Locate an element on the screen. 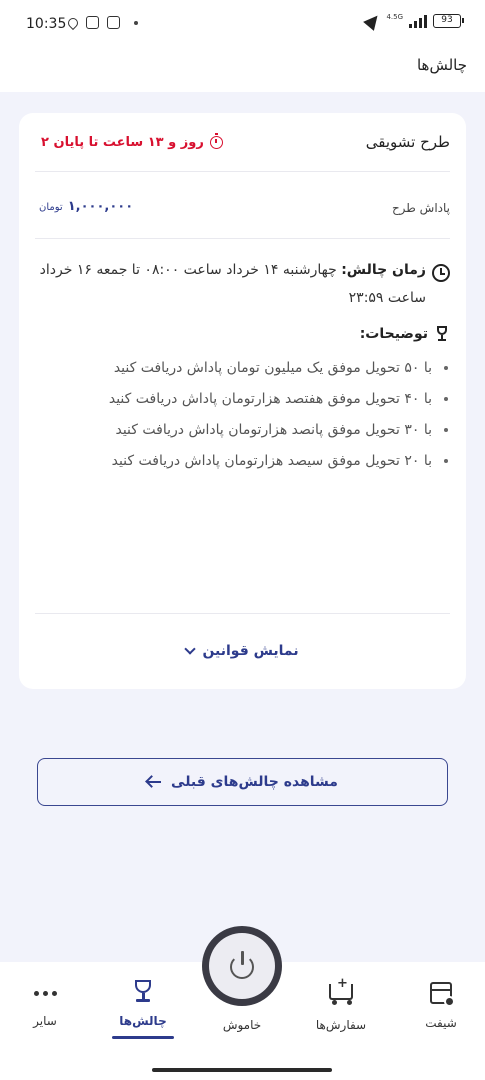 Image resolution: width=485 pixels, height=1080 pixels. nav-item-more-label: سایر is located at coordinates (45, 1021).